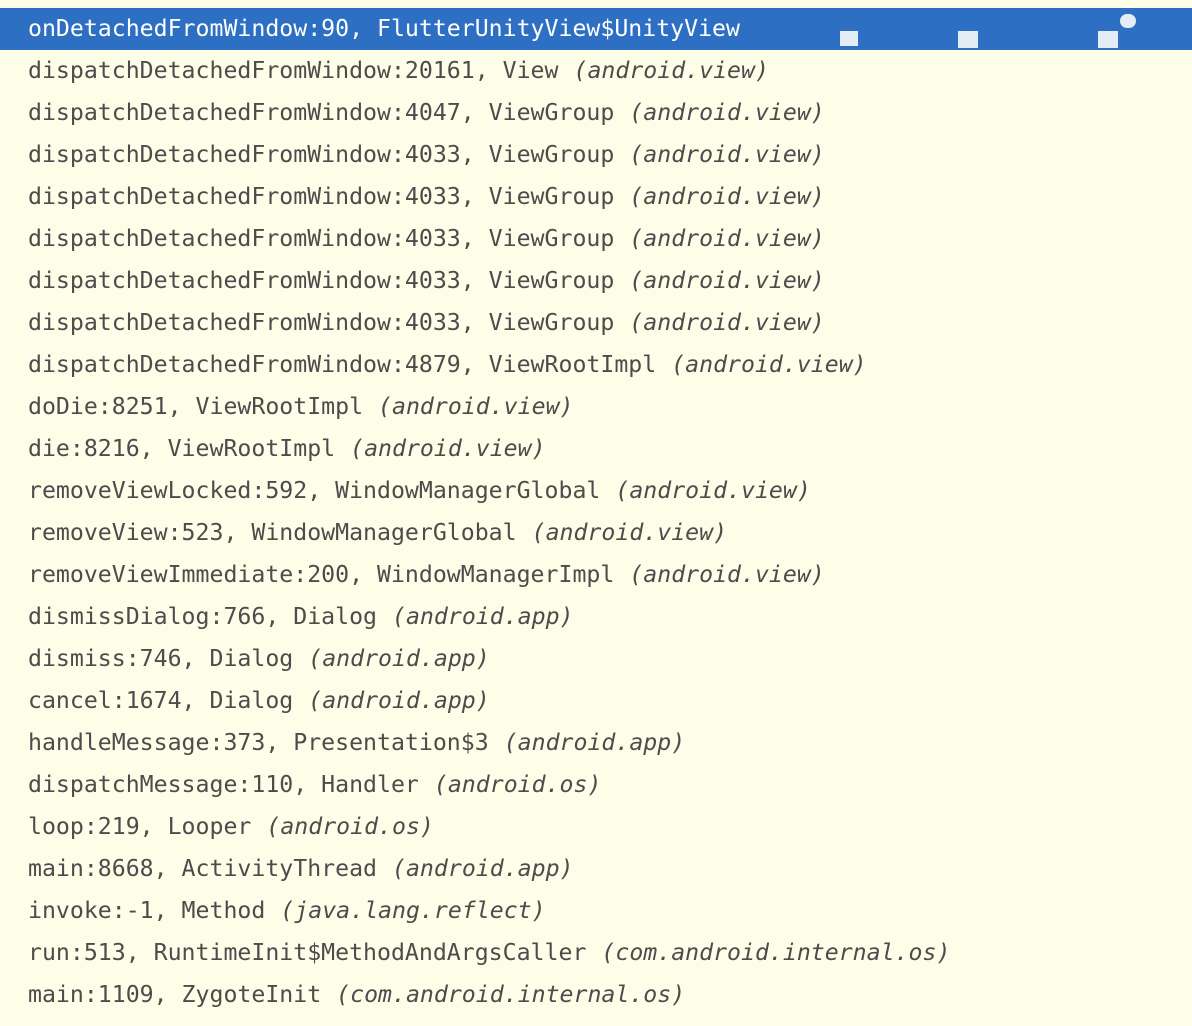 This screenshot has width=1192, height=1026. Describe the element at coordinates (596, 911) in the screenshot. I see `stack-frame-row: invoke:-1, Method (java.lang.reflect)` at that location.